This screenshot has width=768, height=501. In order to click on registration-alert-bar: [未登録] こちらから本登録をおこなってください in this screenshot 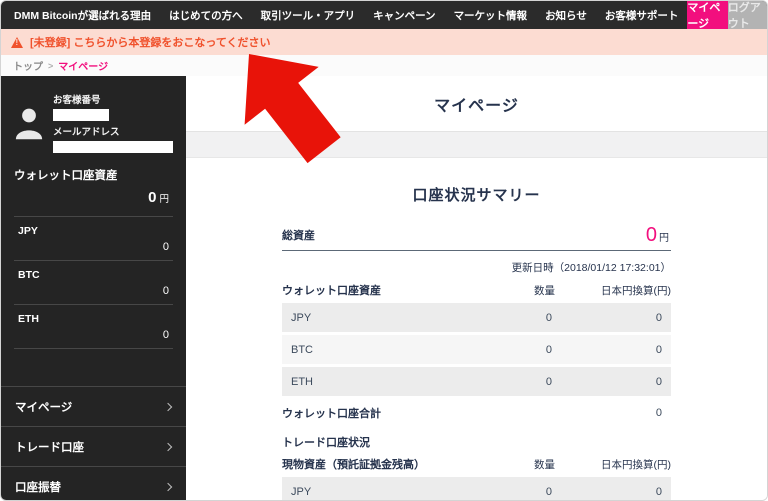, I will do `click(384, 42)`.